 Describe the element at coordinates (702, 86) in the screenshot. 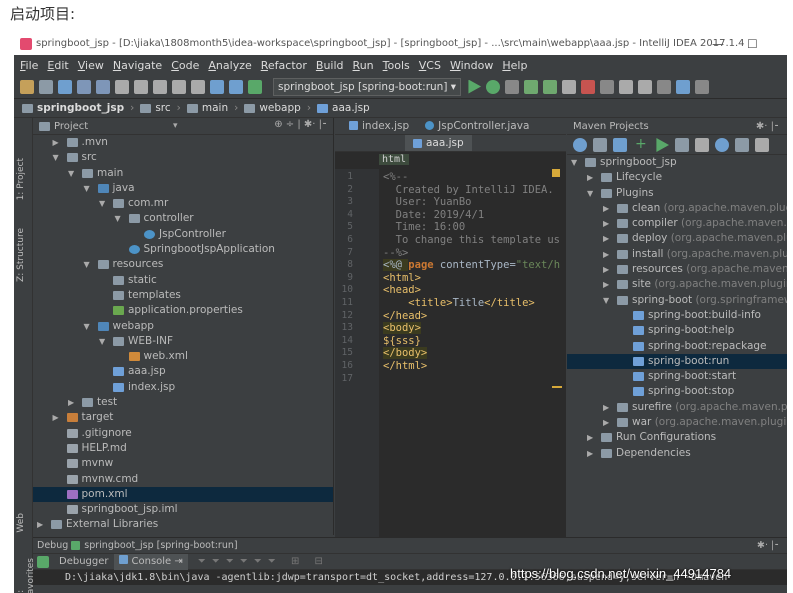

I see `terminal-icon` at that location.